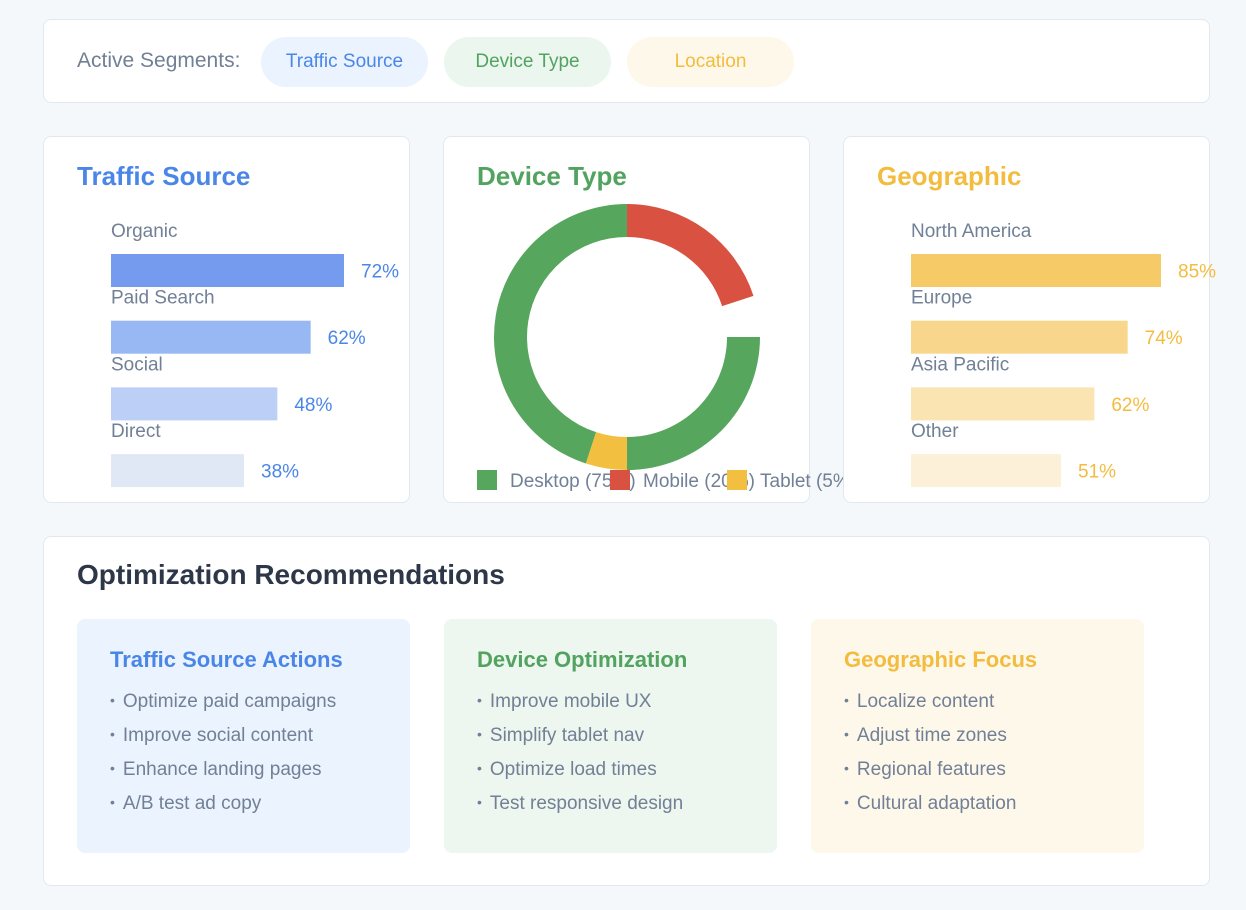  I want to click on legend-swatch-tablet, so click(737, 480).